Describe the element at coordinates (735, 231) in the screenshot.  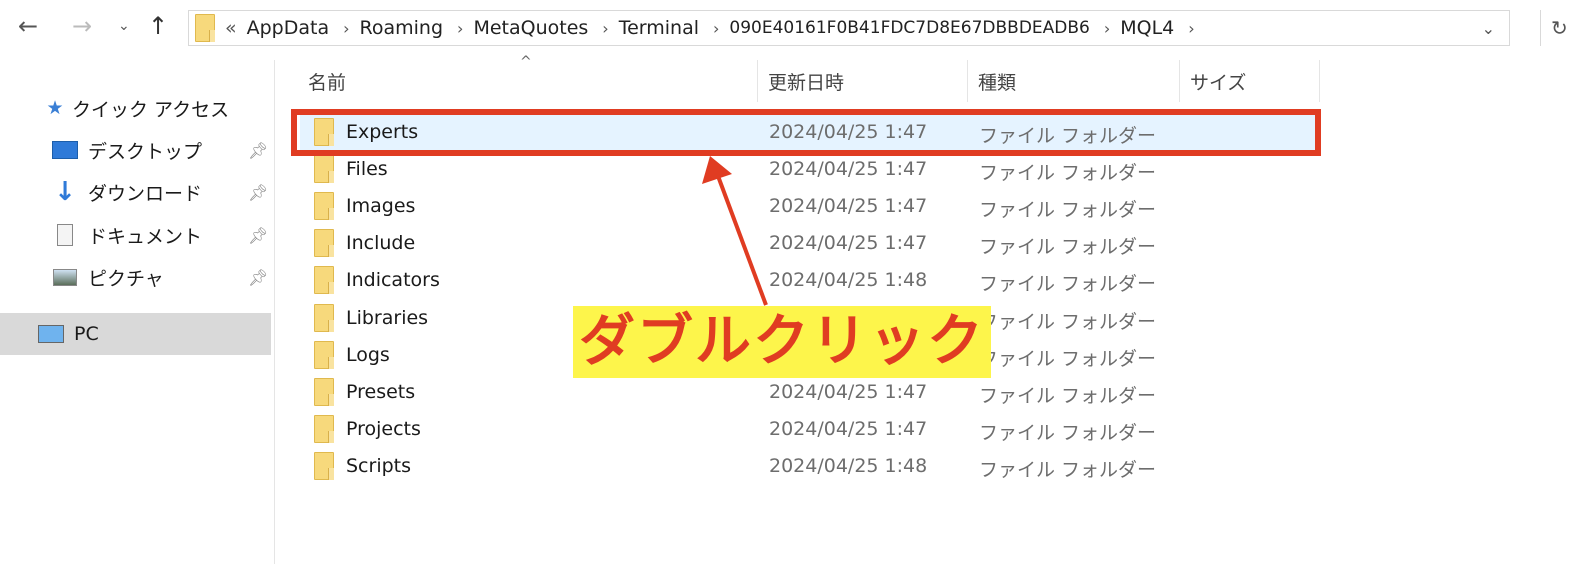
I see `annotation-arrow` at that location.